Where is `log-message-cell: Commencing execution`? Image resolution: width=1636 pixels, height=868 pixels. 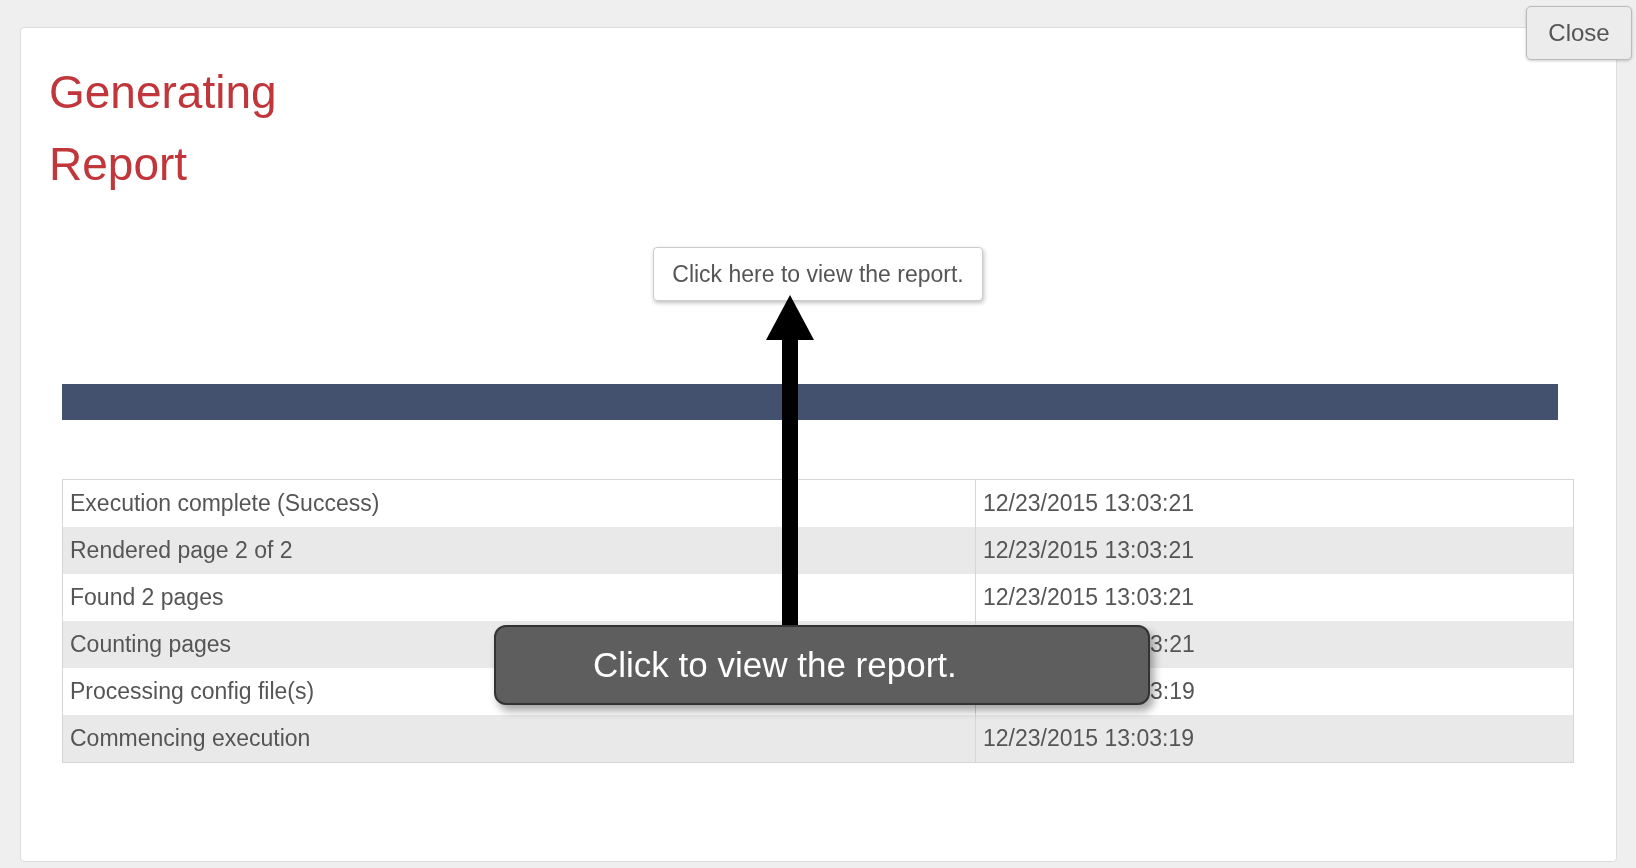
log-message-cell: Commencing execution is located at coordinates (519, 739).